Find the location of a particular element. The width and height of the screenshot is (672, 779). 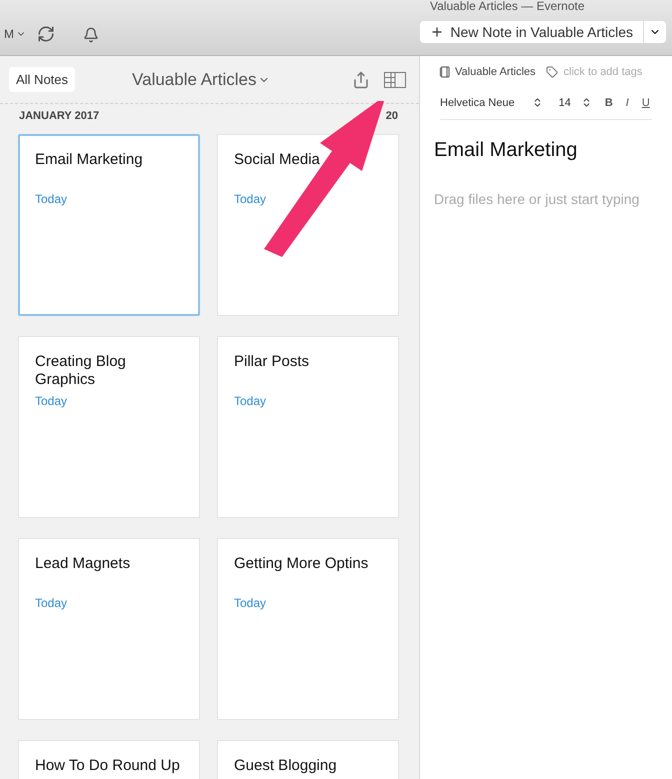

note-title: Pillar Posts is located at coordinates (272, 362).